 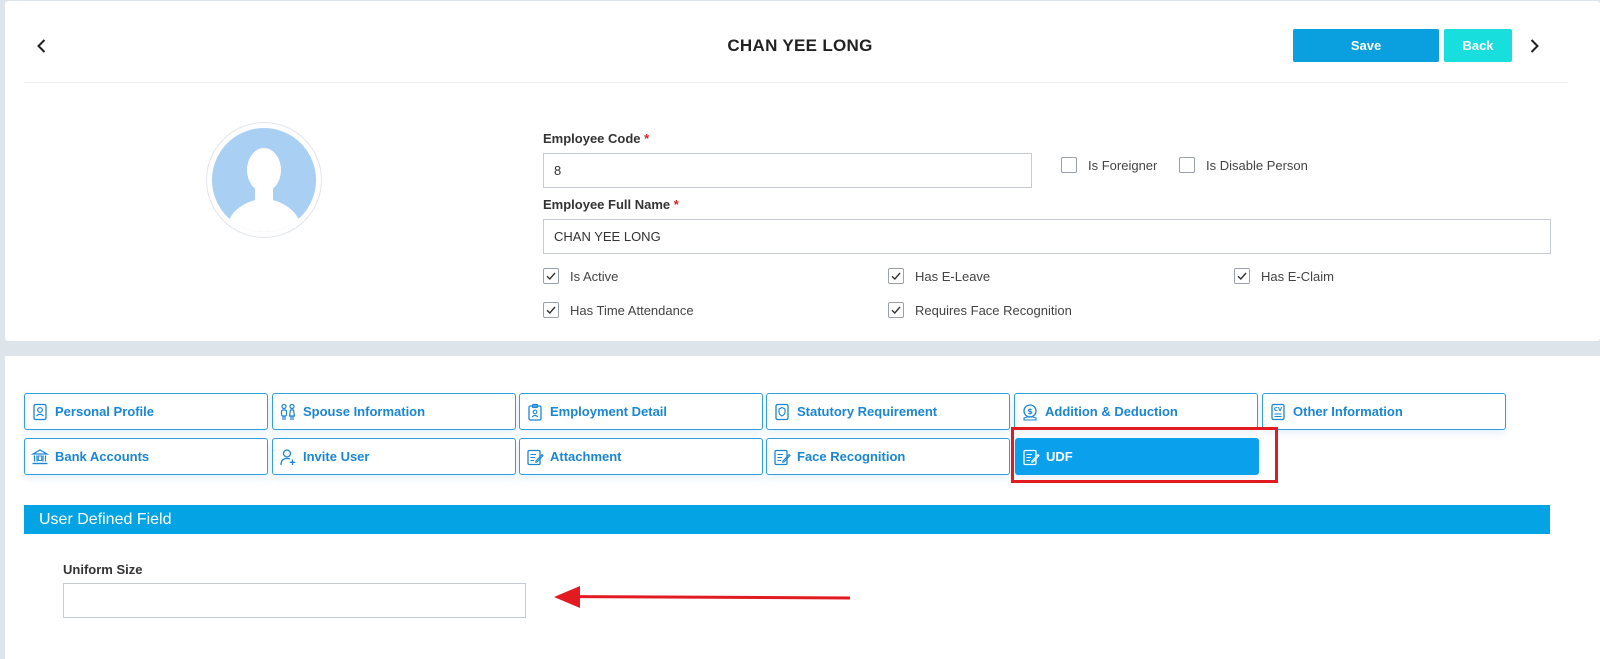 I want to click on bank-icon, so click(x=40, y=457).